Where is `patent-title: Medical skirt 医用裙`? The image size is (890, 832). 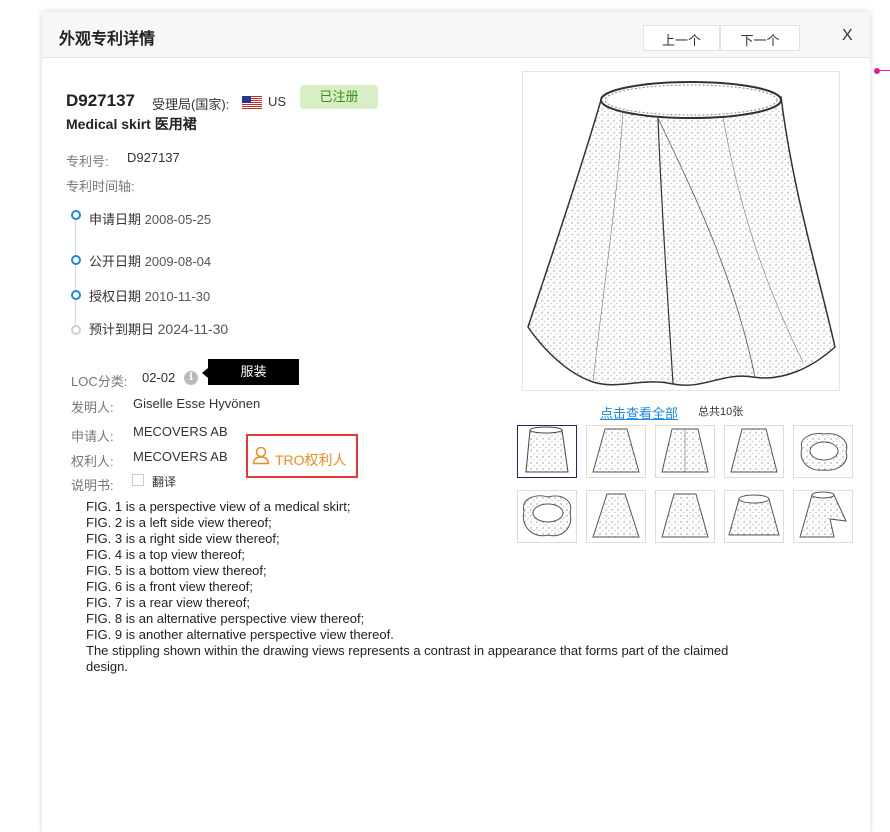
patent-title: Medical skirt 医用裙 is located at coordinates (131, 124).